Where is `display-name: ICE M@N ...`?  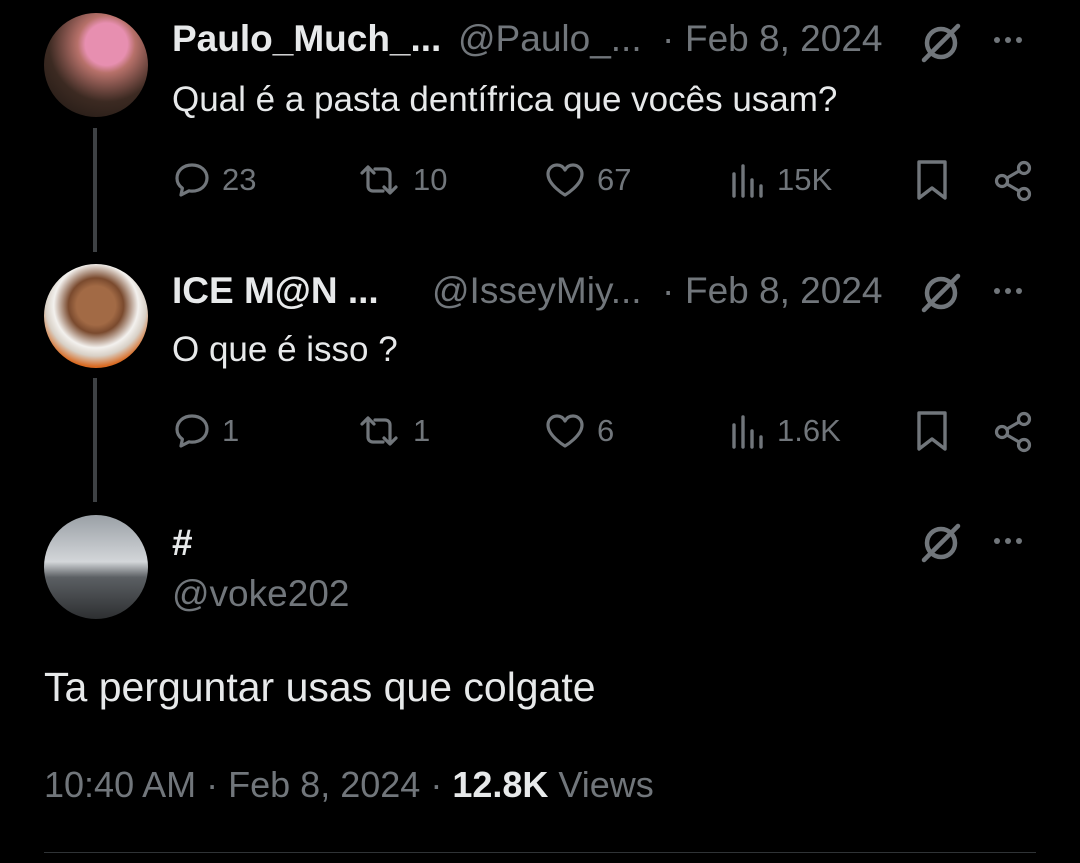 display-name: ICE M@N ... is located at coordinates (275, 291).